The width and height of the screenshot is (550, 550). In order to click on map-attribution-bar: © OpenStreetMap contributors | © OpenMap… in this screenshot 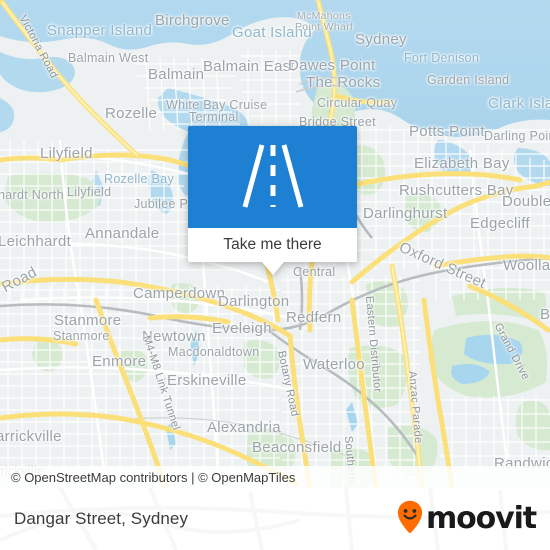, I will do `click(275, 477)`.